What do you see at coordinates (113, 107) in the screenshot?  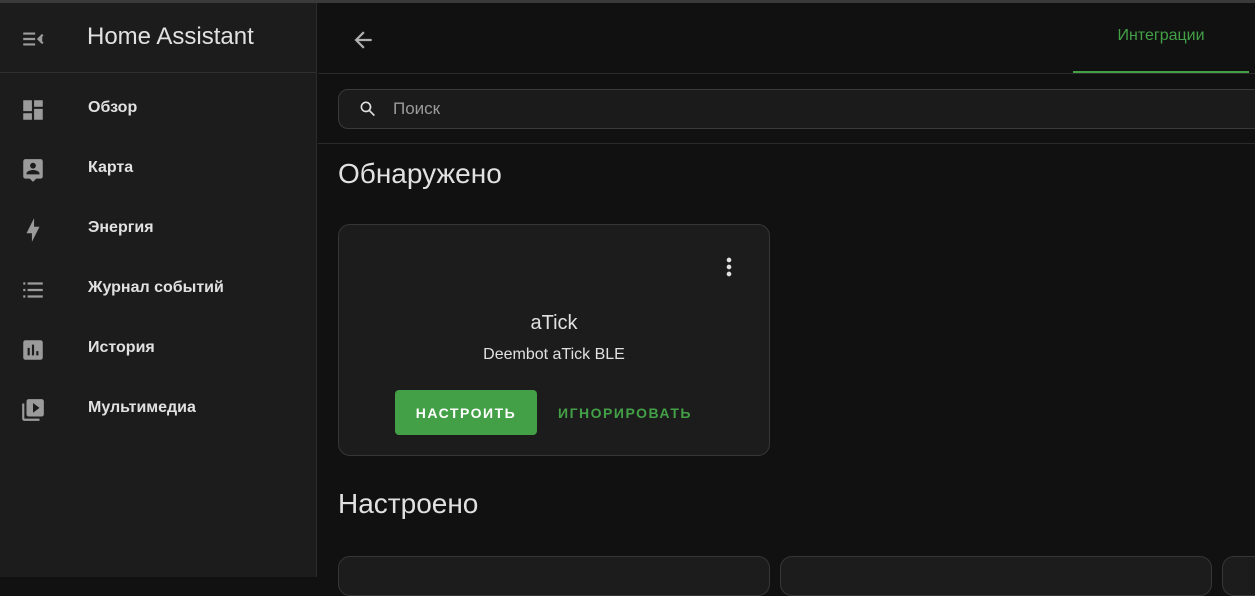 I see `sidebar-item-label: Обзор` at bounding box center [113, 107].